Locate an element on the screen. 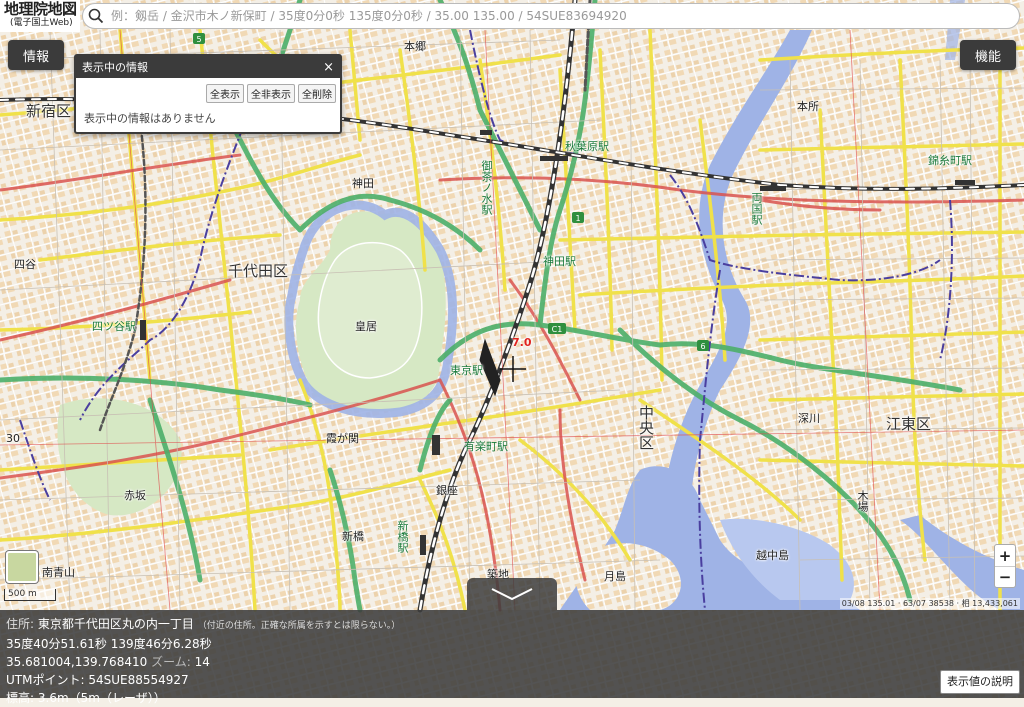  label-kanda: 神田 is located at coordinates (363, 183).